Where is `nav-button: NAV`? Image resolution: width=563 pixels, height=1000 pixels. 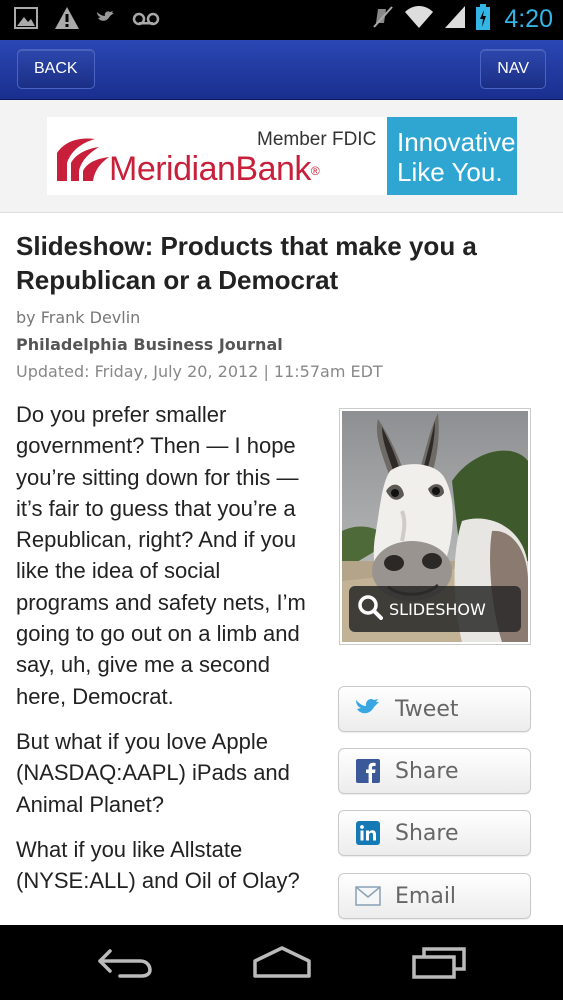 nav-button: NAV is located at coordinates (513, 69).